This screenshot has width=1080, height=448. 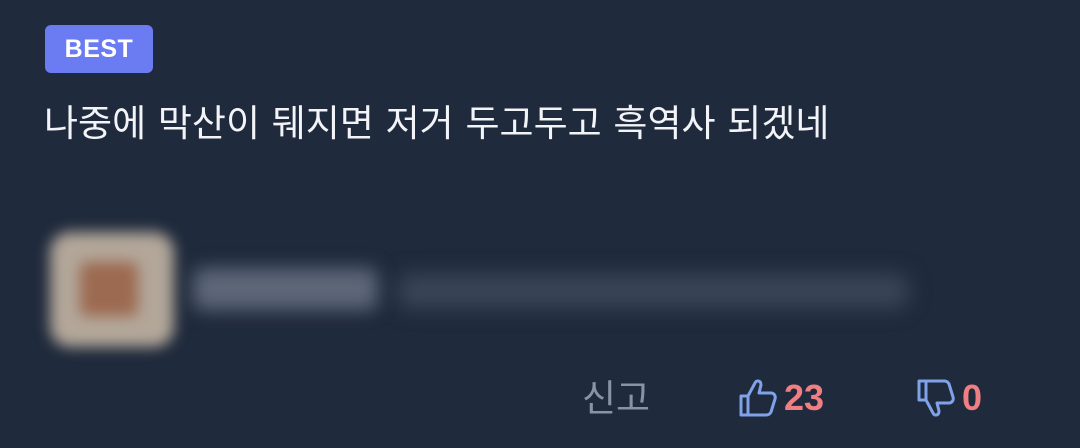 What do you see at coordinates (285, 289) in the screenshot?
I see `author-name-blurred` at bounding box center [285, 289].